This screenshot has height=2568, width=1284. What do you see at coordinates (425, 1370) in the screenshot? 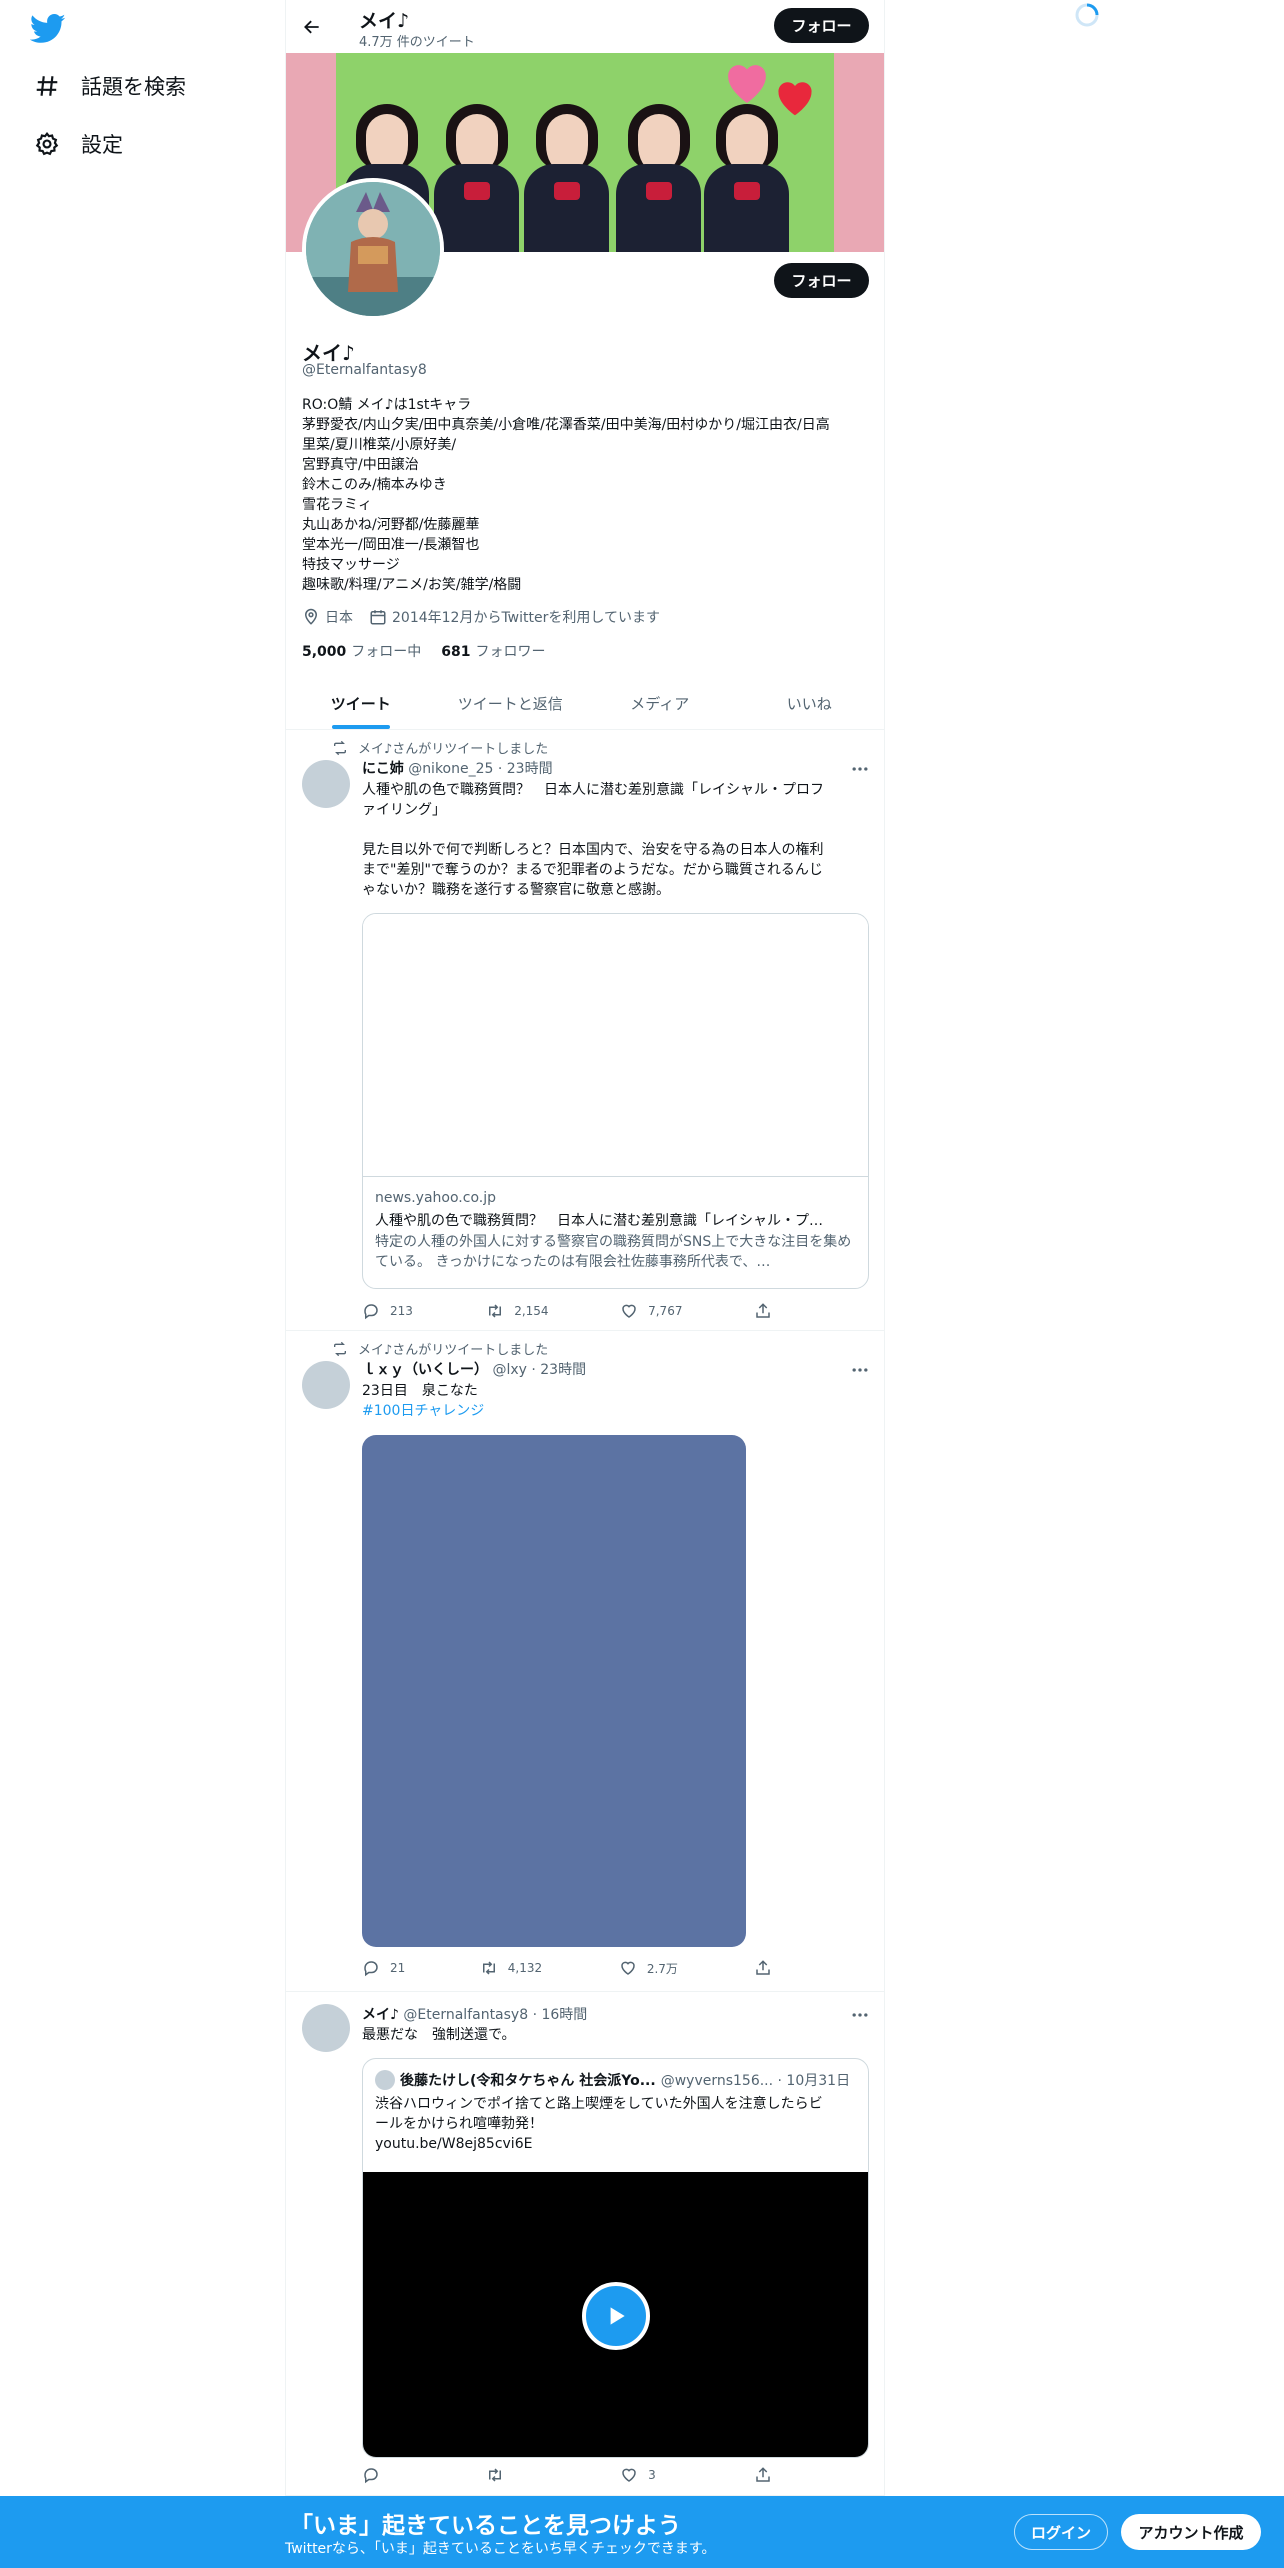
I see `author-name: ｌｘｙ（いくしー）` at bounding box center [425, 1370].